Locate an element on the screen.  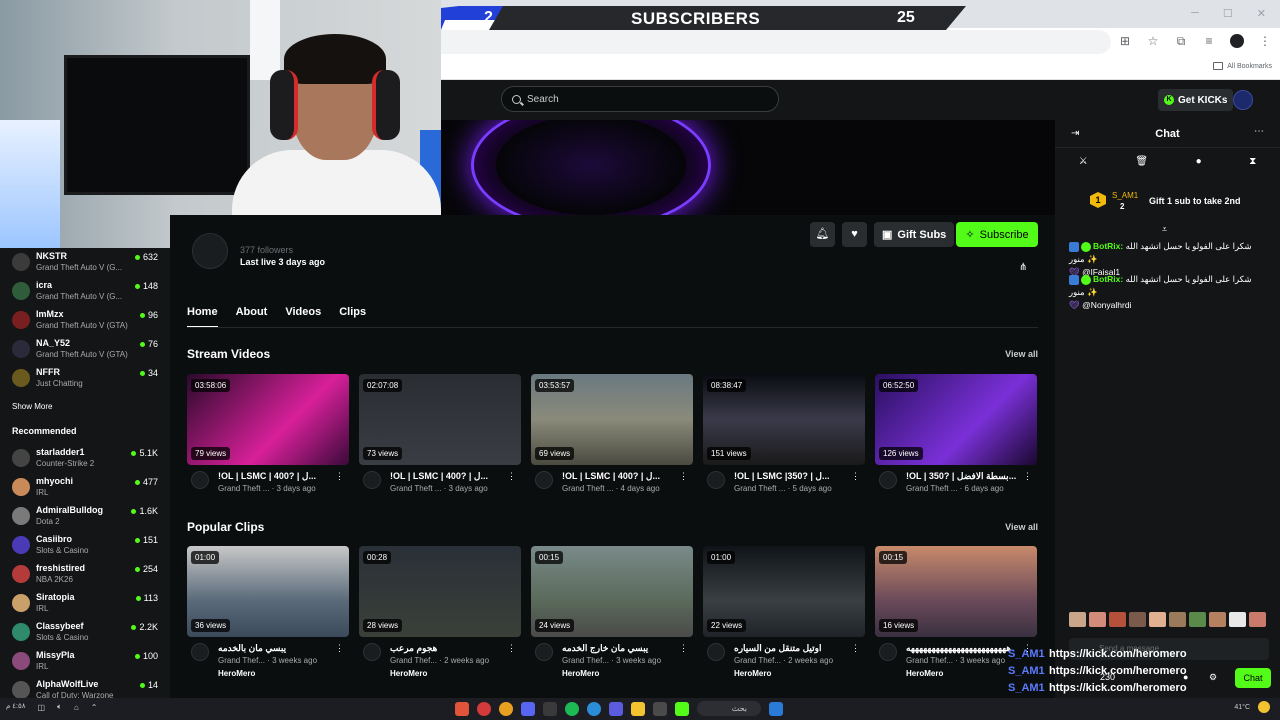
thumbnail: 00:28 28 views is located at coordinates (440, 591).